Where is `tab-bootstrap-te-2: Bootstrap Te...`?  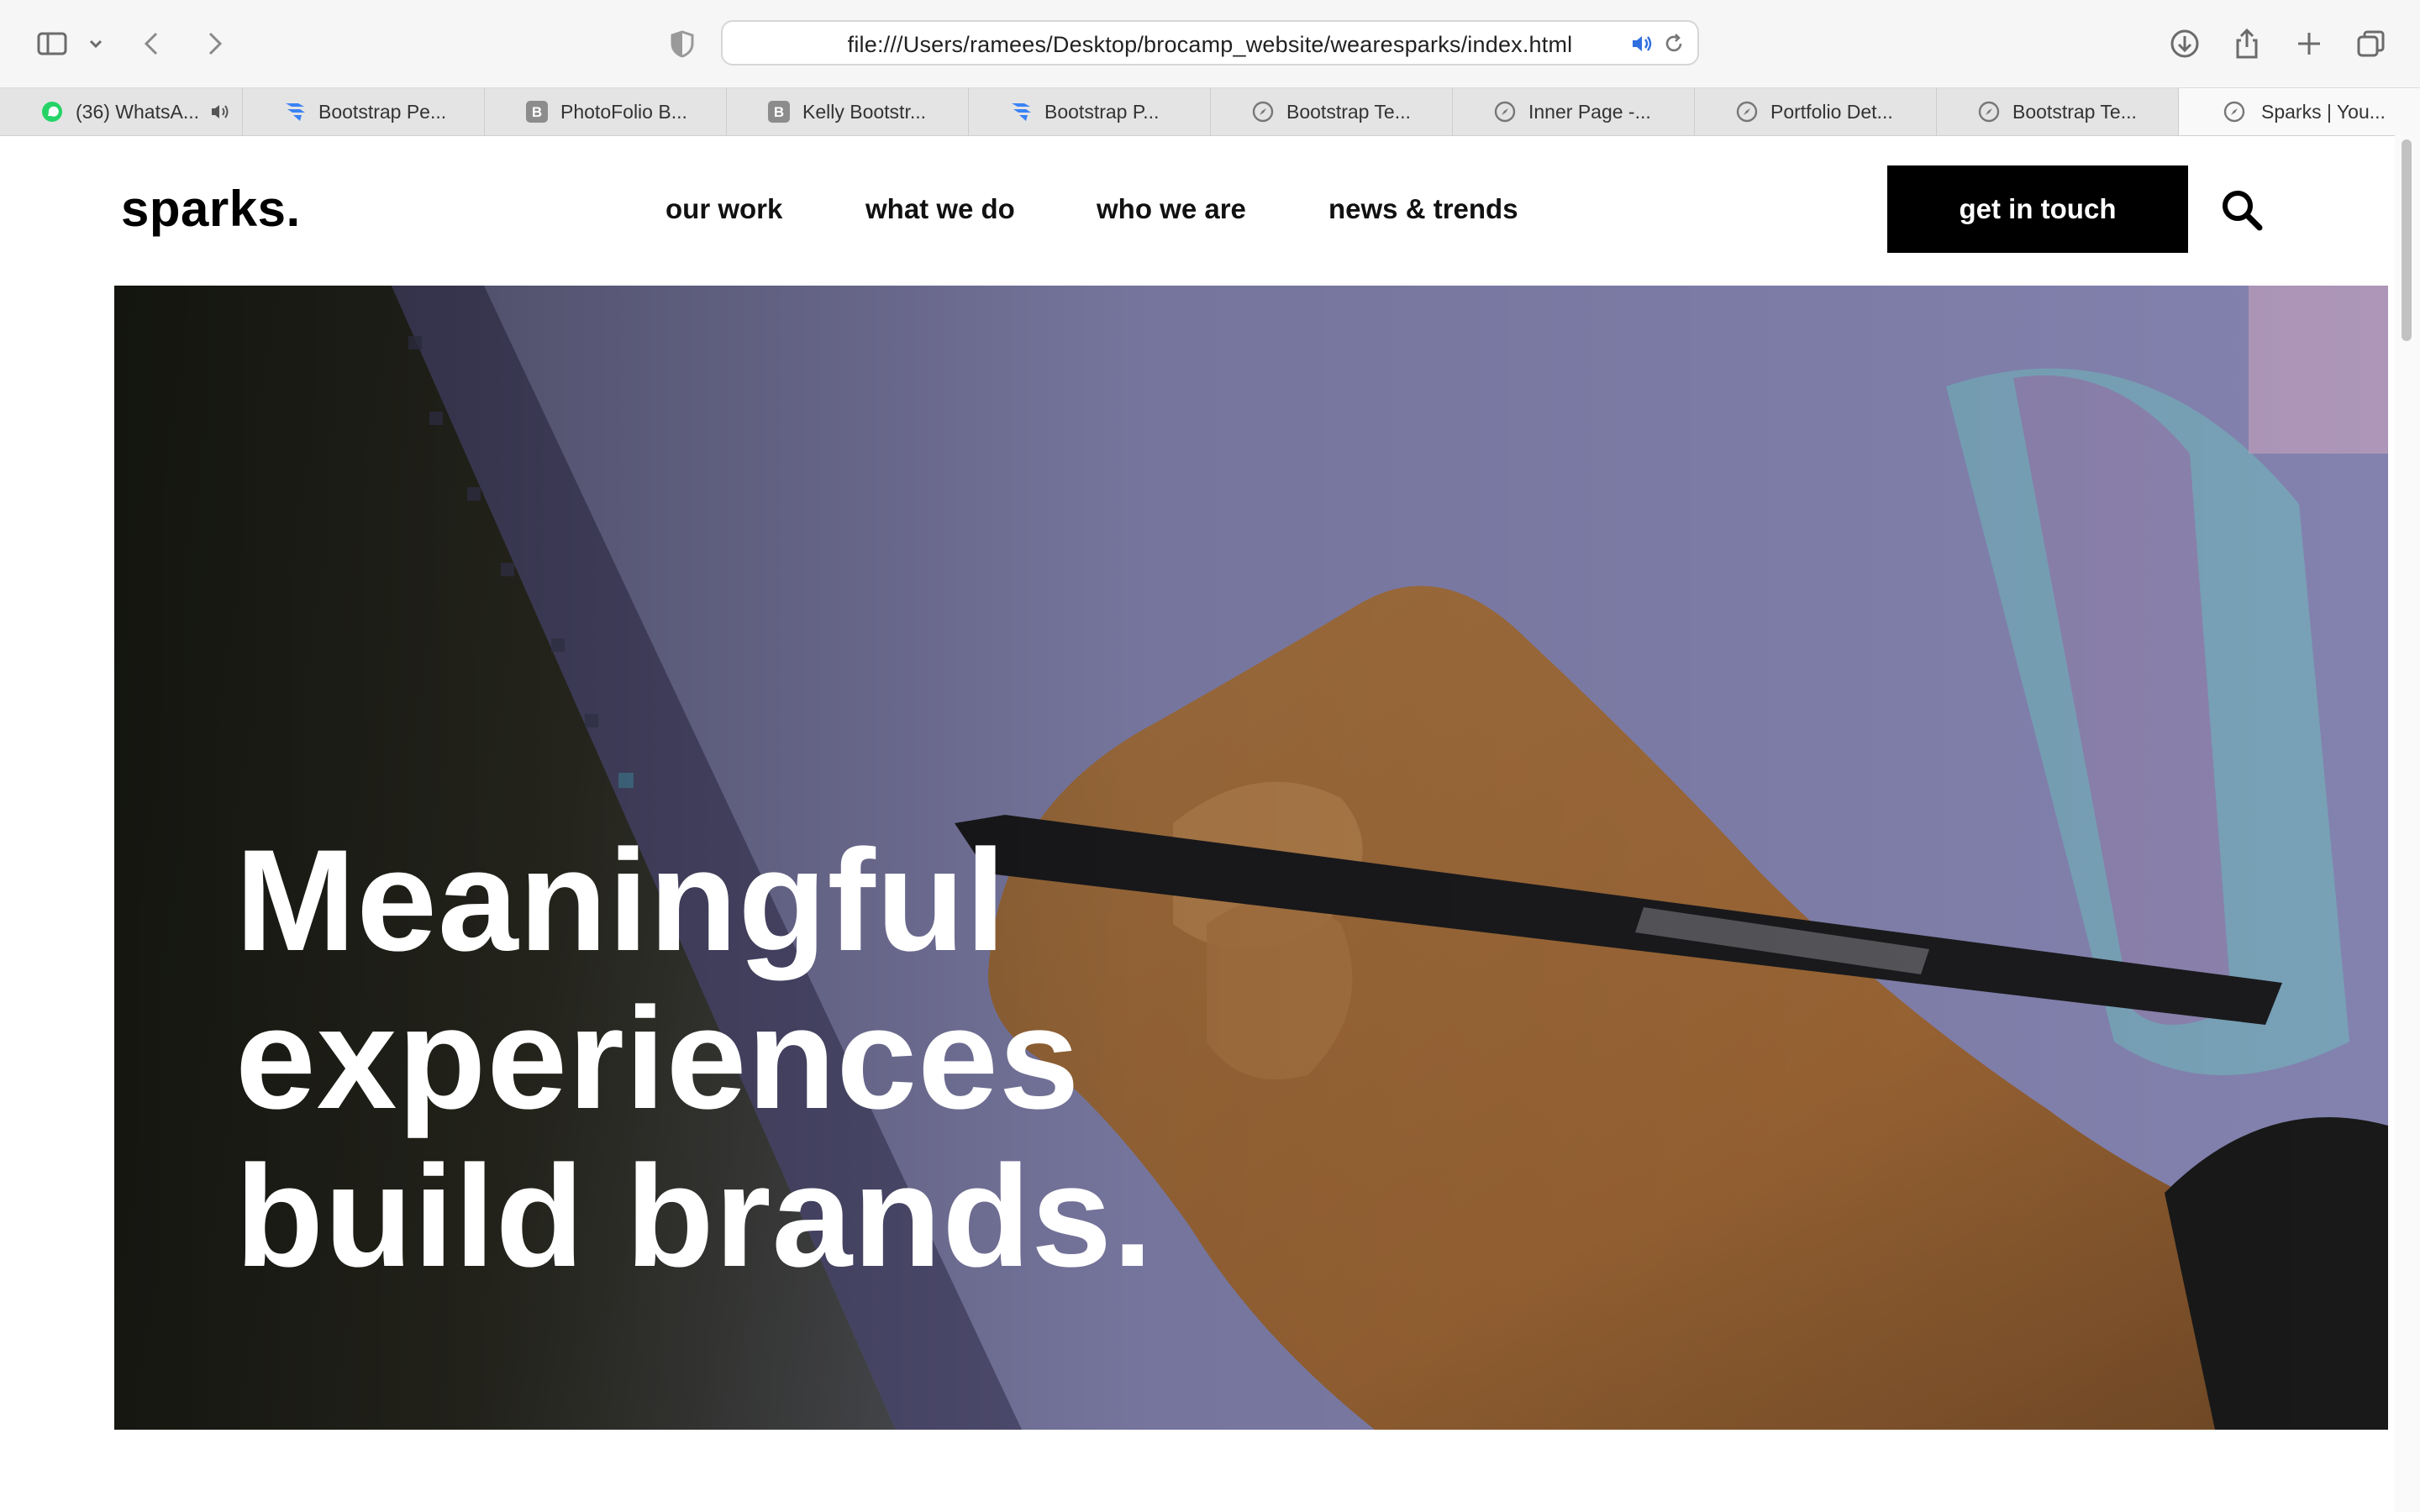 tab-bootstrap-te-2: Bootstrap Te... is located at coordinates (2058, 111).